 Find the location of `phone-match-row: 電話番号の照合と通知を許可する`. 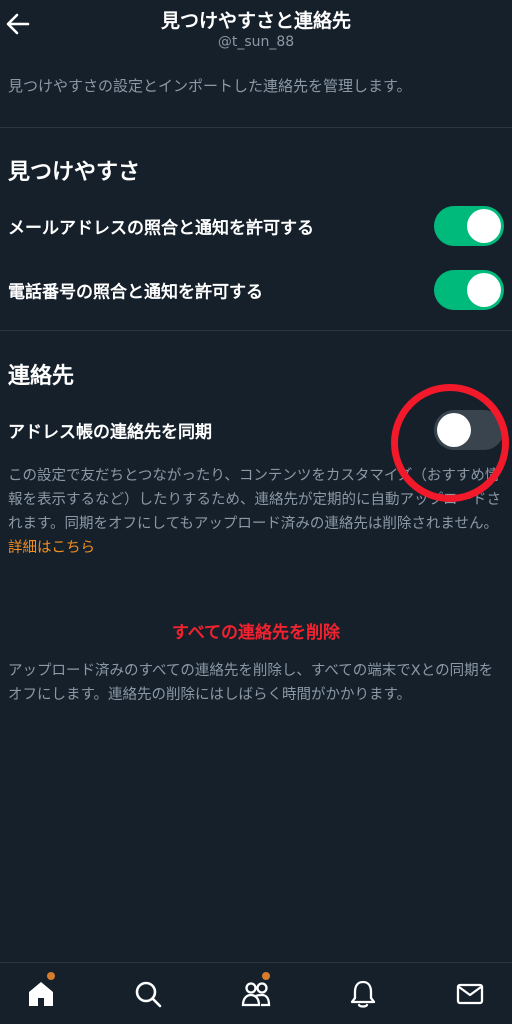

phone-match-row: 電話番号の照合と通知を許可する is located at coordinates (256, 290).